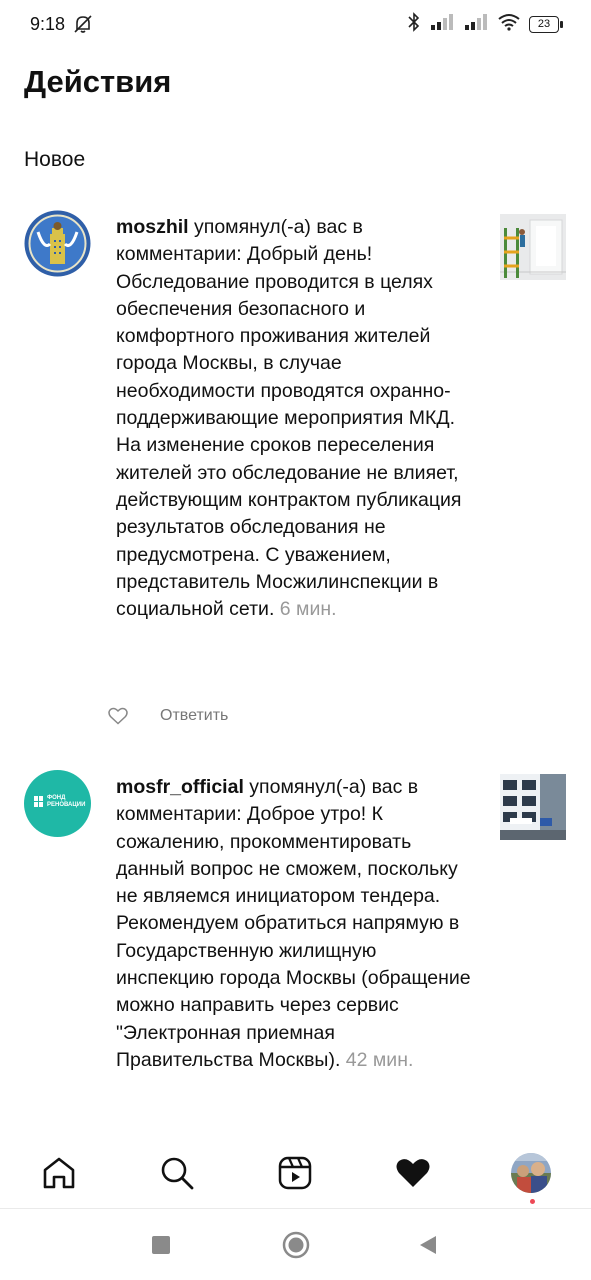 Image resolution: width=591 pixels, height=1280 pixels. What do you see at coordinates (83, 26) in the screenshot?
I see `do-not-disturb-icon` at bounding box center [83, 26].